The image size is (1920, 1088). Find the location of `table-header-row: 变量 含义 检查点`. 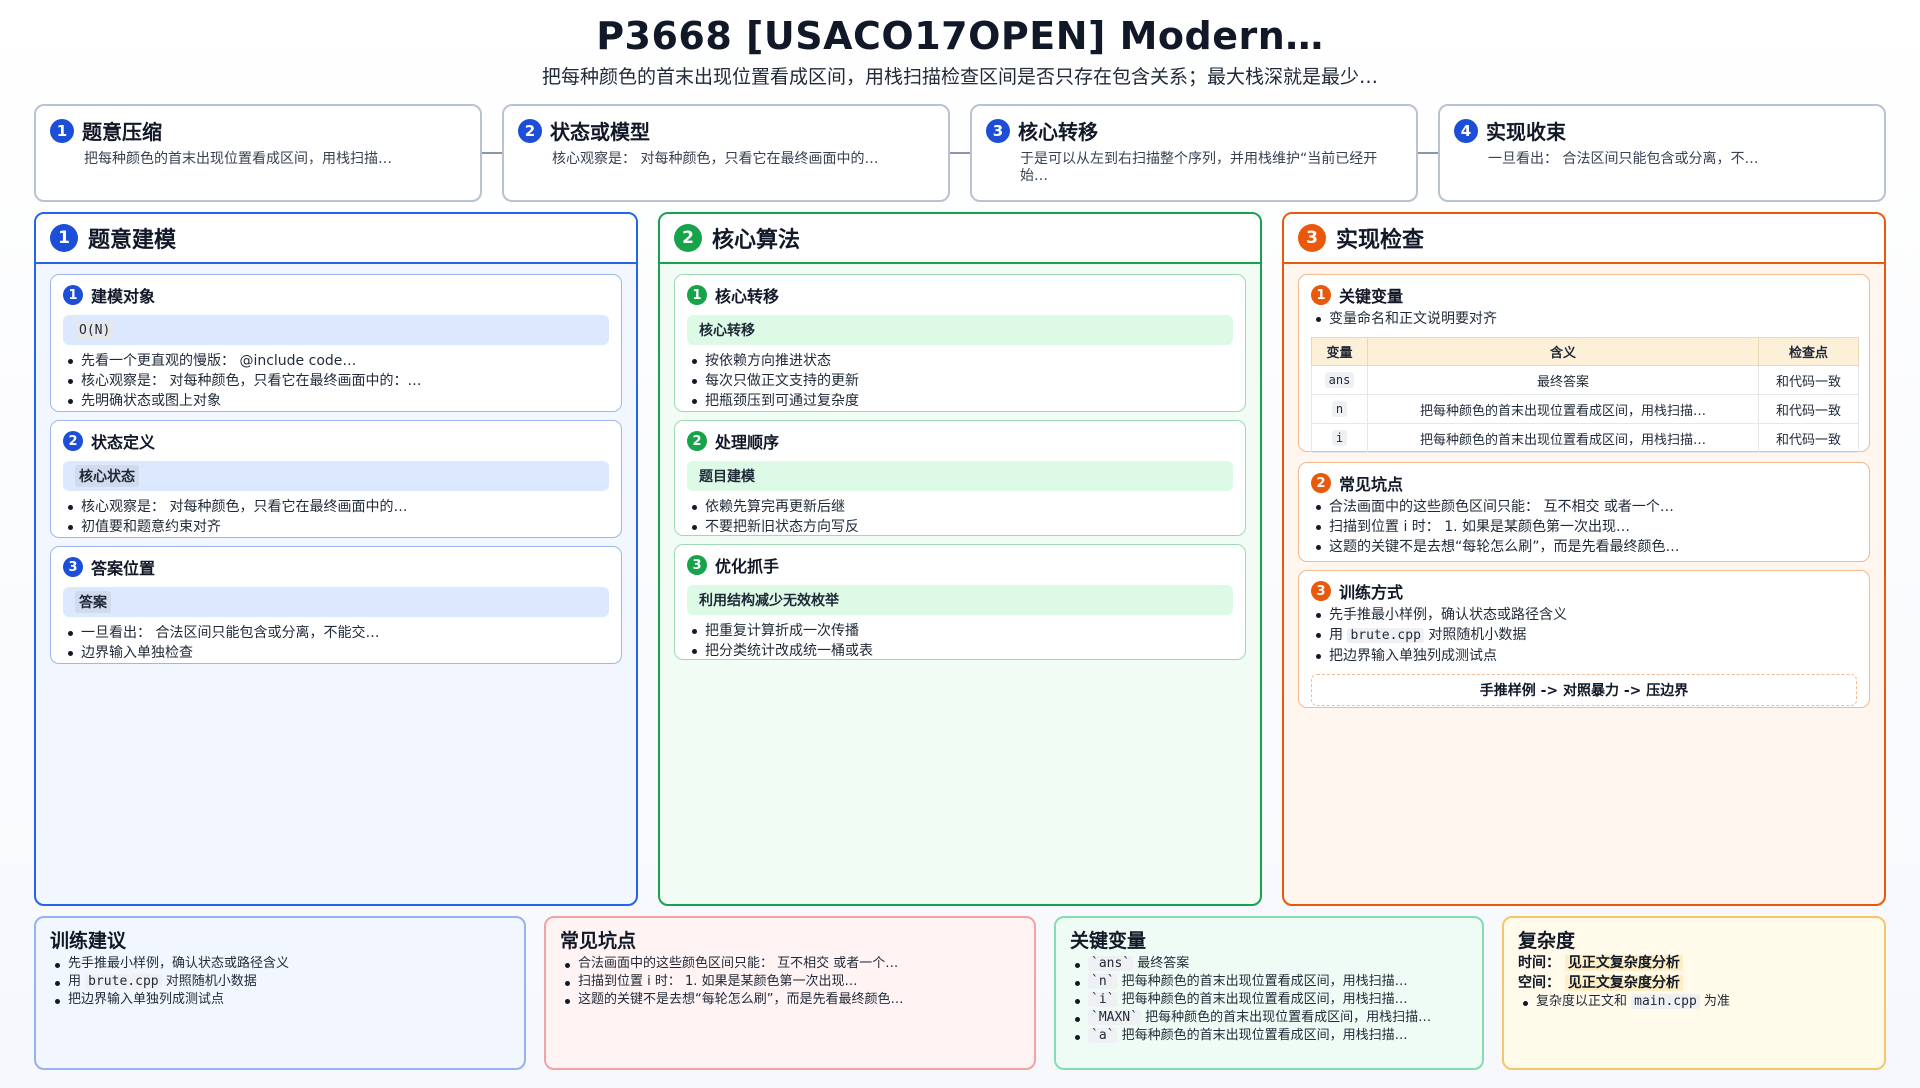

table-header-row: 变量 含义 检查点 is located at coordinates (1585, 351).